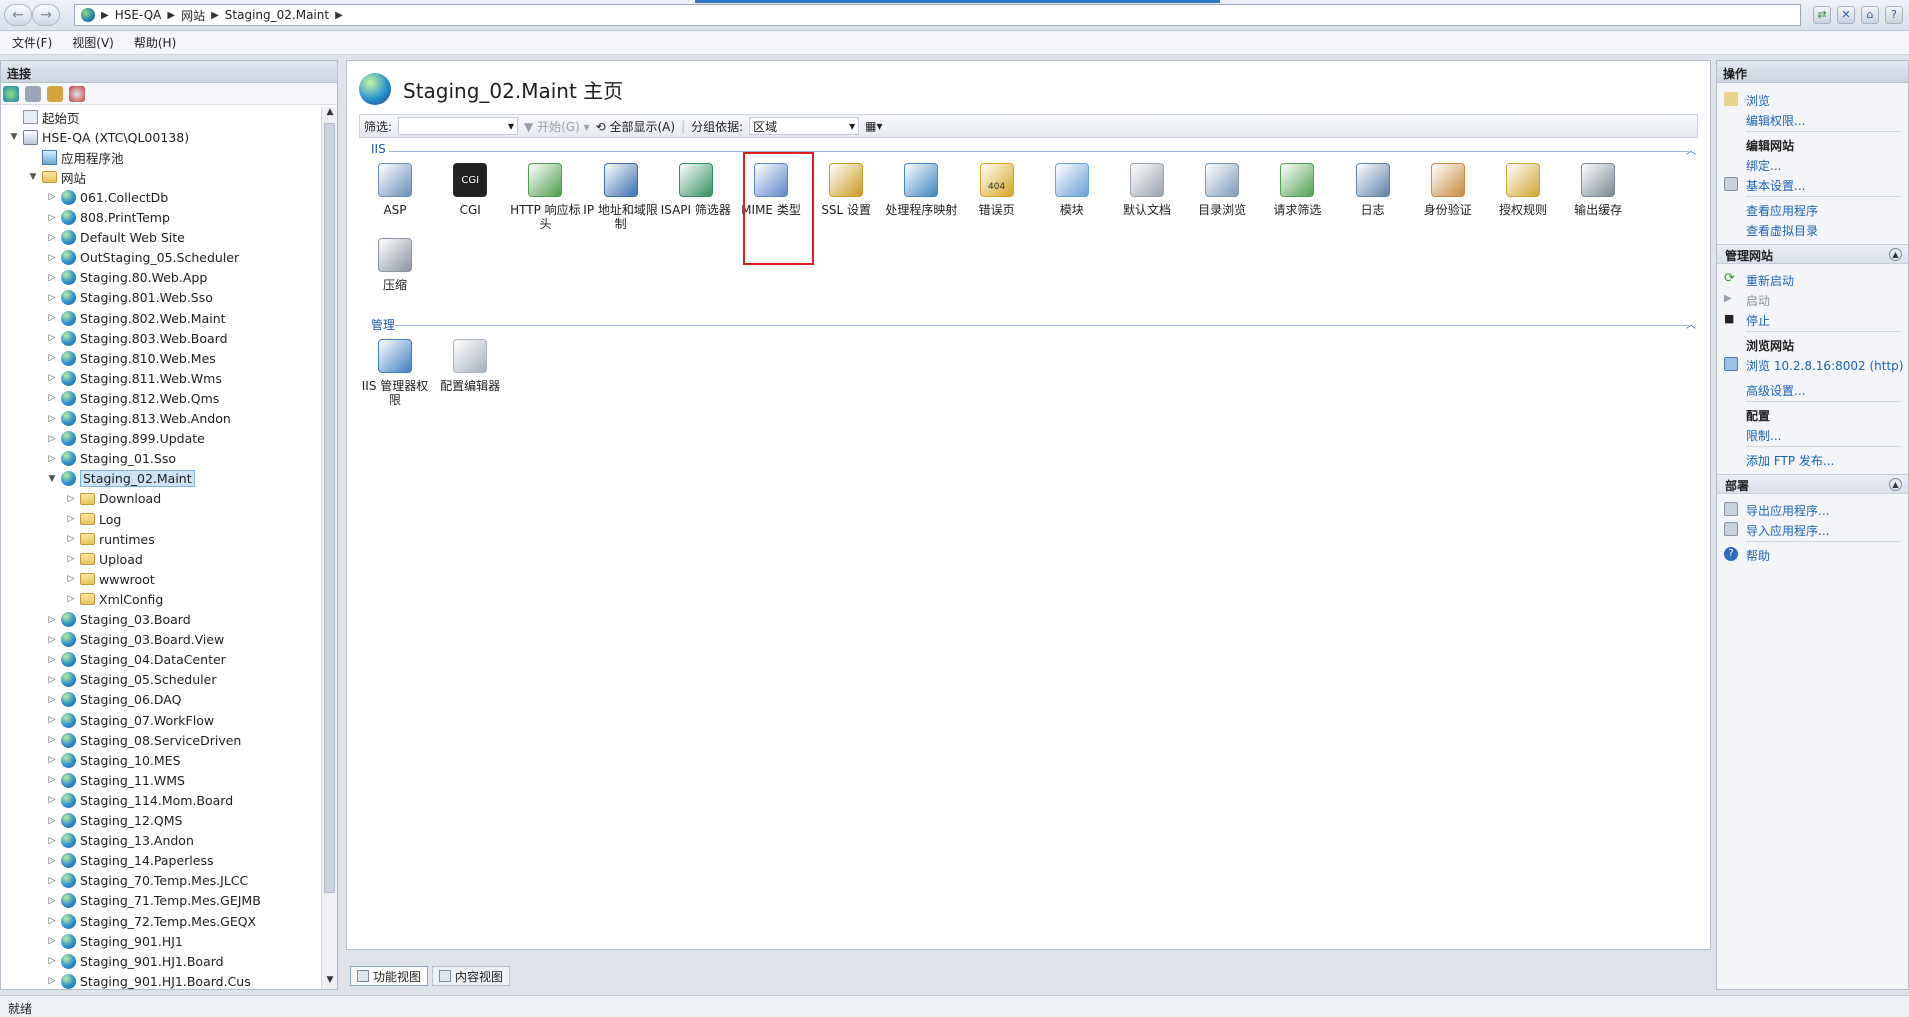 The image size is (1909, 1017). Describe the element at coordinates (471, 976) in the screenshot. I see `tab-content-view: 内容视图` at that location.